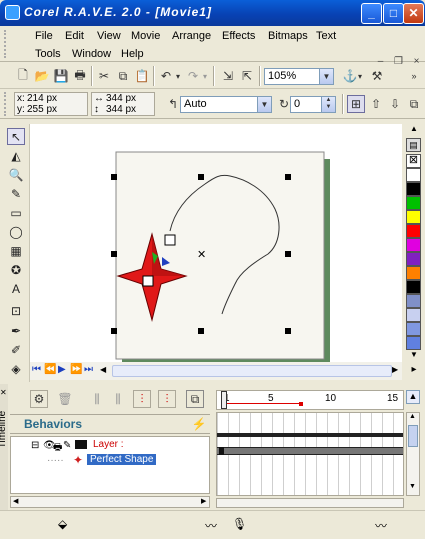 Image resolution: width=425 pixels, height=539 pixels. What do you see at coordinates (67, 445) in the screenshot?
I see `edit-pencil-icon: ✎` at bounding box center [67, 445].